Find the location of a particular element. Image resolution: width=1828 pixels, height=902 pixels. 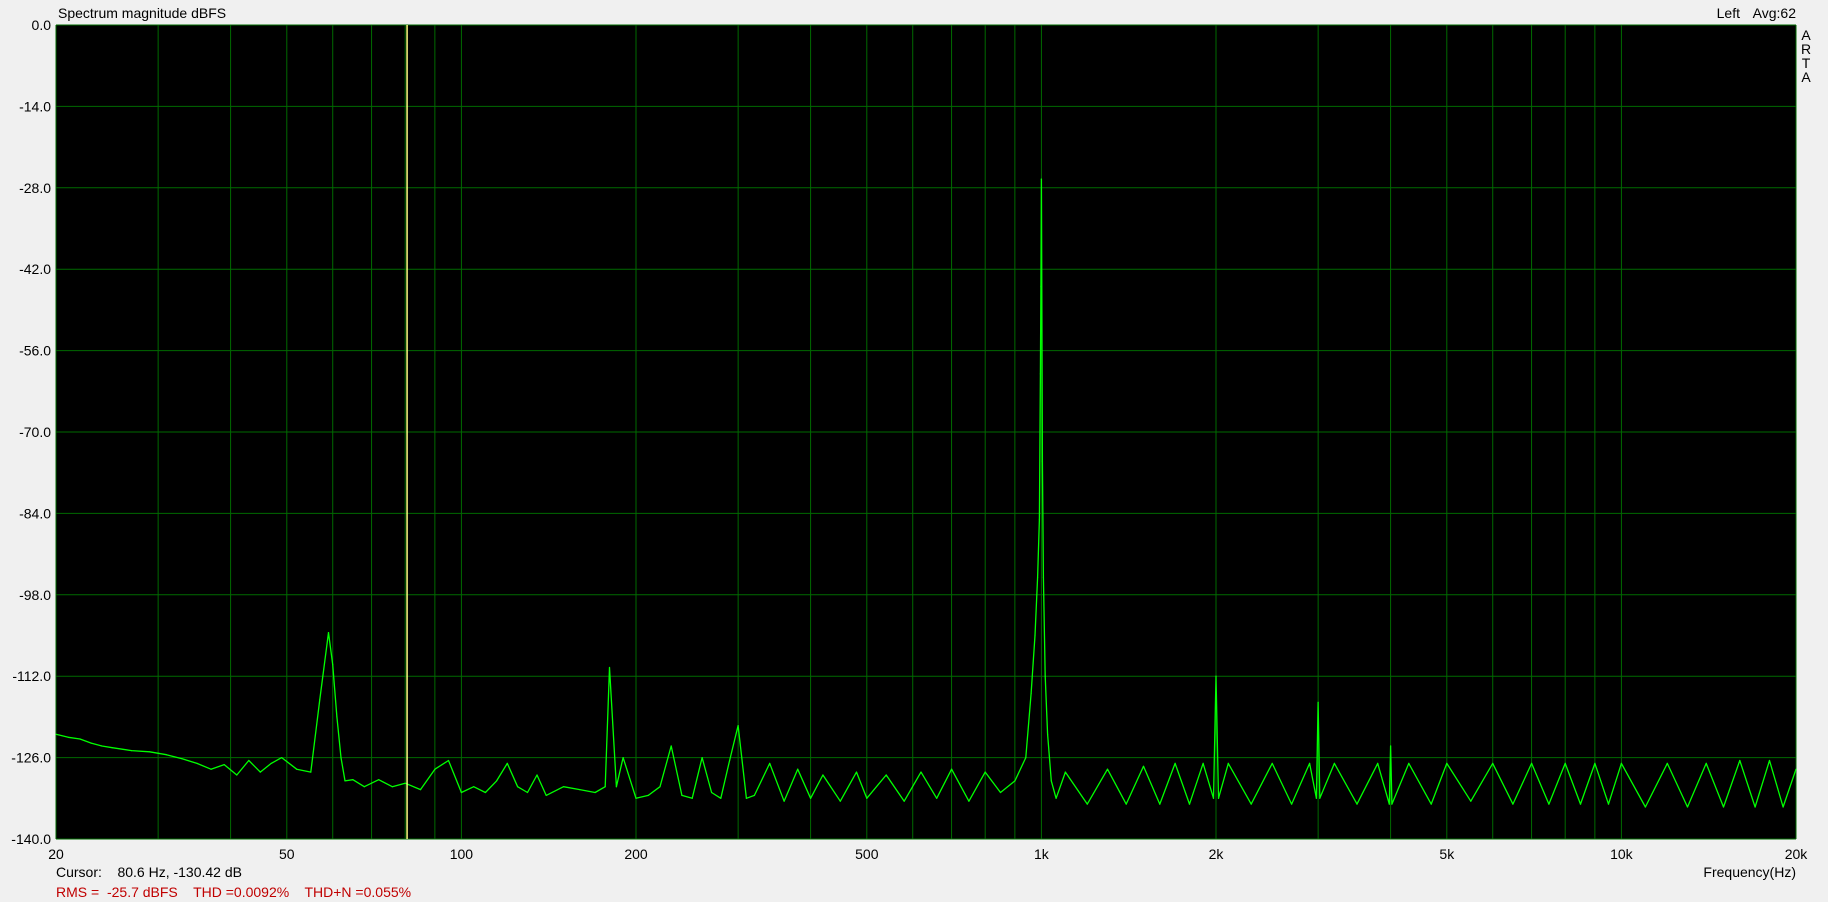

x-tick-label: 10k is located at coordinates (1622, 854).